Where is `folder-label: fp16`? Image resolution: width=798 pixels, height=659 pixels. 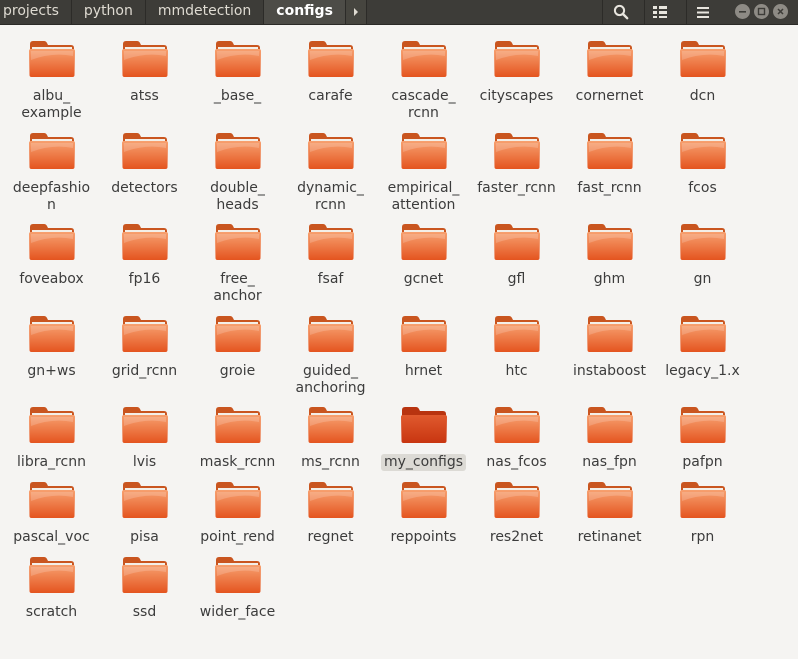 folder-label: fp16 is located at coordinates (144, 279).